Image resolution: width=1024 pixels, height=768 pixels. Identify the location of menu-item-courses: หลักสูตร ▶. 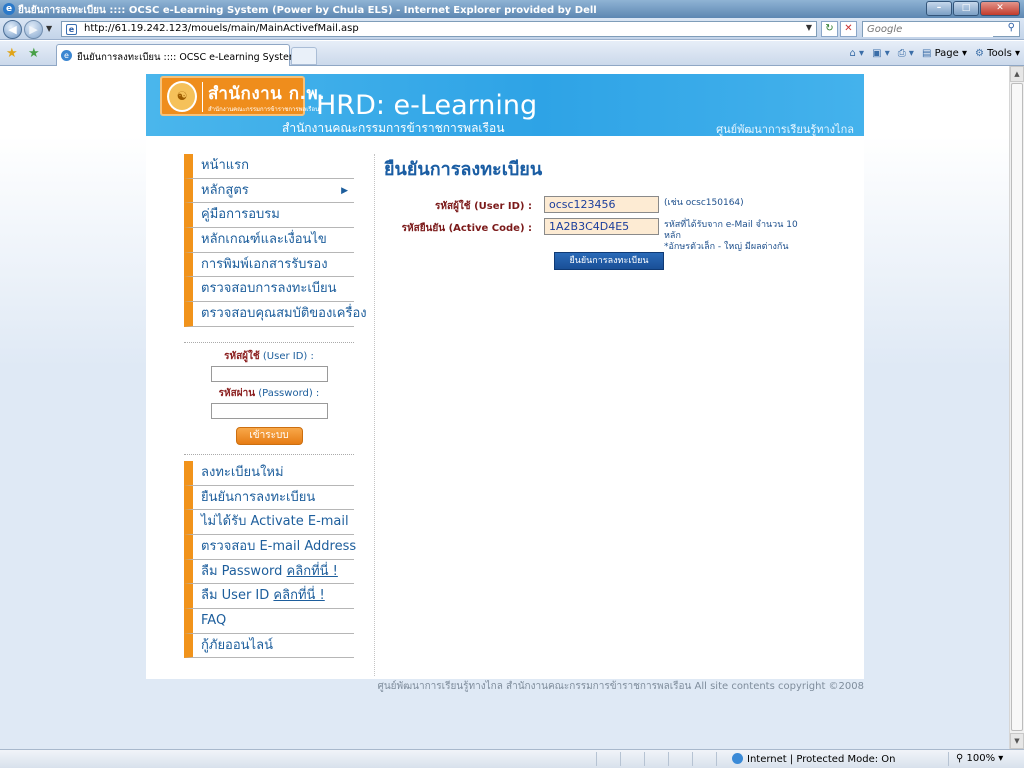
(269, 191).